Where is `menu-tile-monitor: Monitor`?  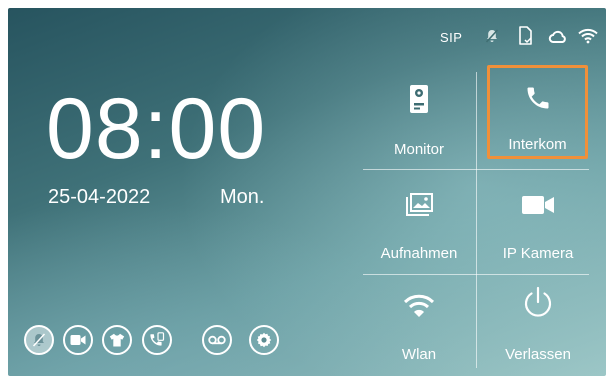
menu-tile-monitor: Monitor is located at coordinates (419, 117).